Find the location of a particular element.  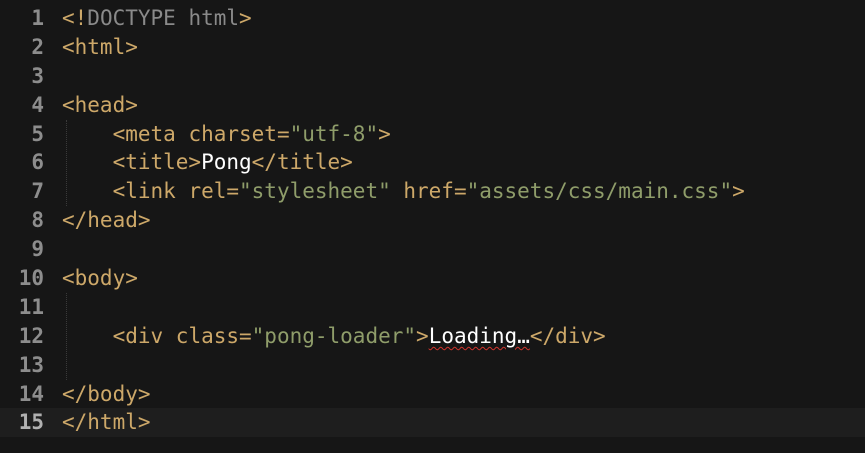

code-text: <html> is located at coordinates (100, 47).